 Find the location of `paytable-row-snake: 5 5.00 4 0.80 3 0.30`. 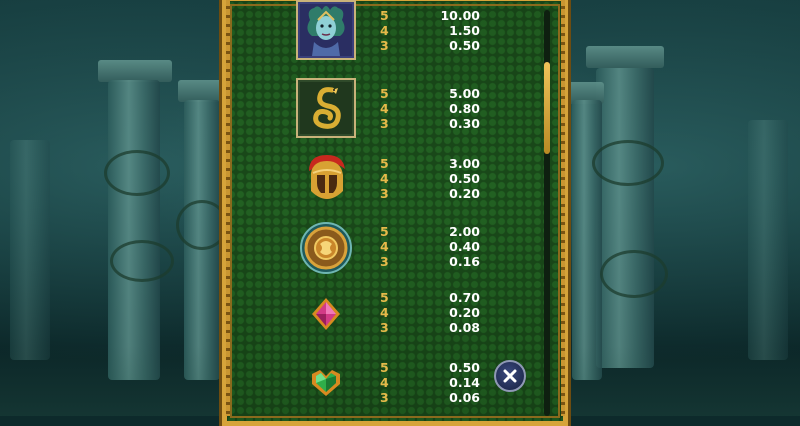

paytable-row-snake: 5 5.00 4 0.80 3 0.30 is located at coordinates (387, 108).